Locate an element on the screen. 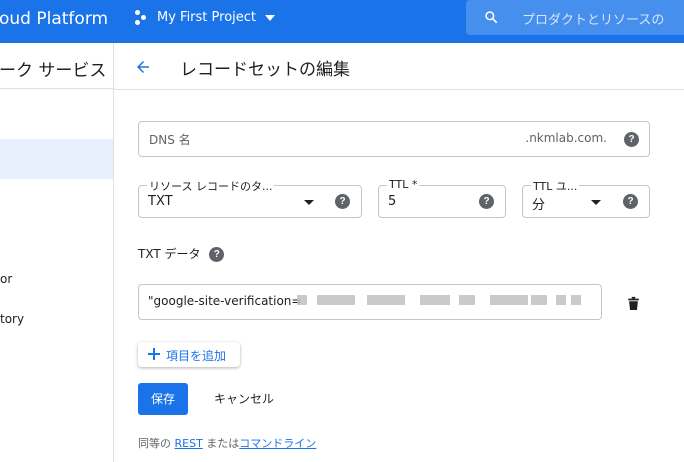  search-input: プロダクトとリソースの is located at coordinates (593, 18).